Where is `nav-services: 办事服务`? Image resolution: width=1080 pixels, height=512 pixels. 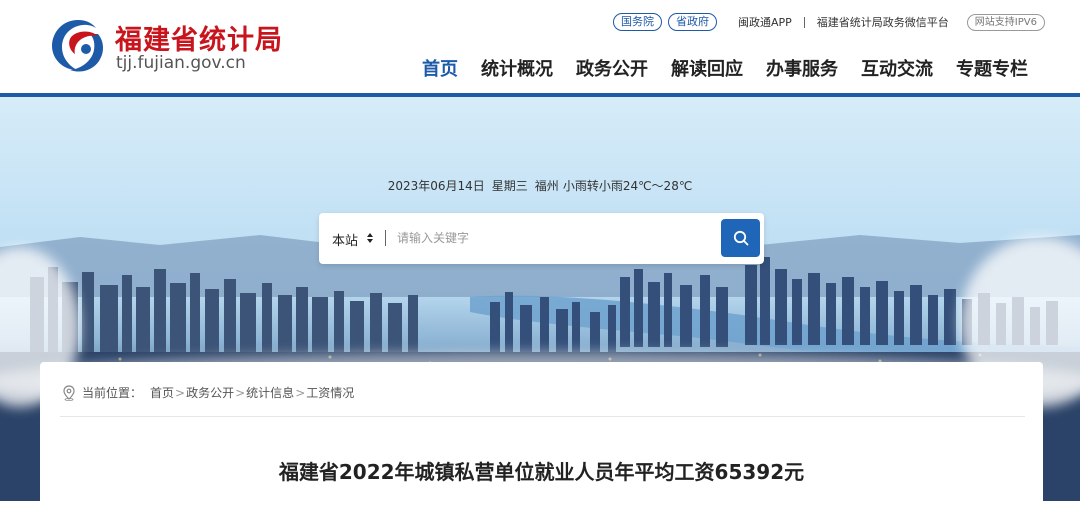 nav-services: 办事服务 is located at coordinates (802, 68).